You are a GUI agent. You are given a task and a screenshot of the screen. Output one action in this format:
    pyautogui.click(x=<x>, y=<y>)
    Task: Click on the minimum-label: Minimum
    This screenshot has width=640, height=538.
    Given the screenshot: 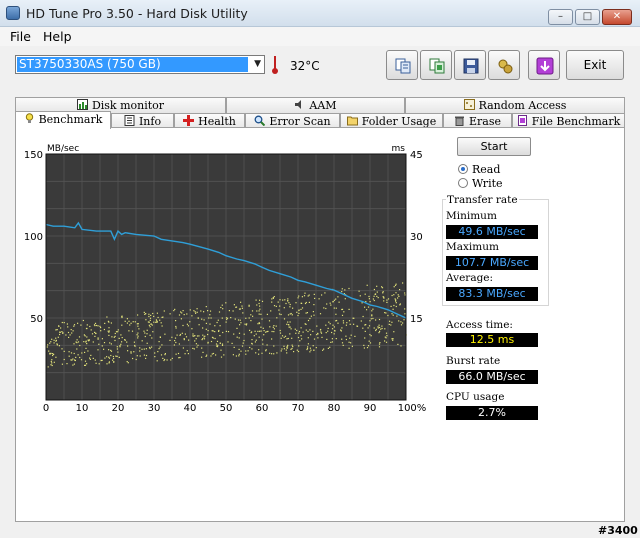 What is the action you would take?
    pyautogui.click(x=471, y=216)
    